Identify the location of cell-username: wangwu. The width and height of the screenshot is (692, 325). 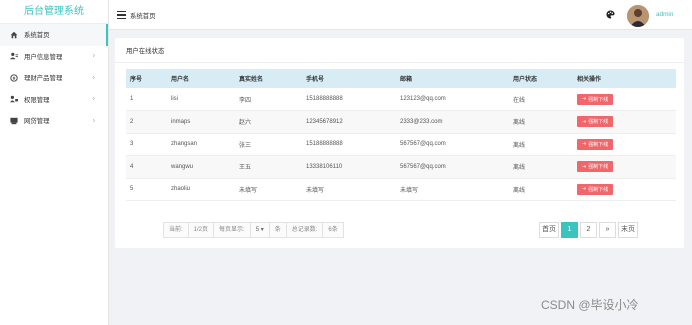
(182, 166).